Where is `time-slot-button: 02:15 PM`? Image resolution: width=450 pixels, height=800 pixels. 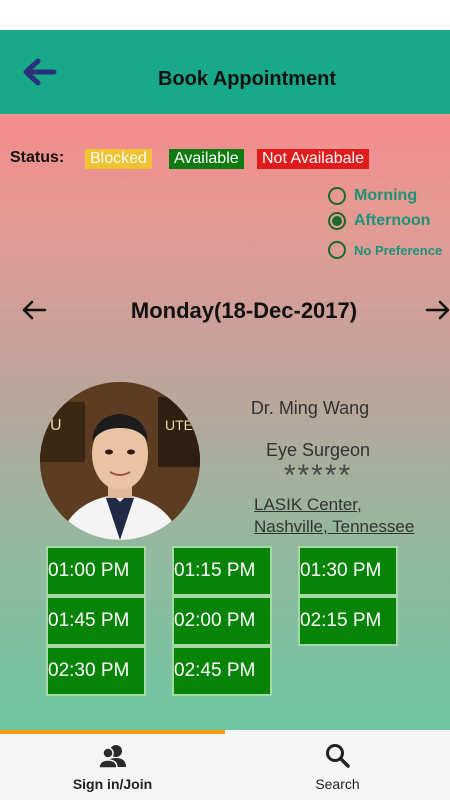
time-slot-button: 02:15 PM is located at coordinates (348, 621).